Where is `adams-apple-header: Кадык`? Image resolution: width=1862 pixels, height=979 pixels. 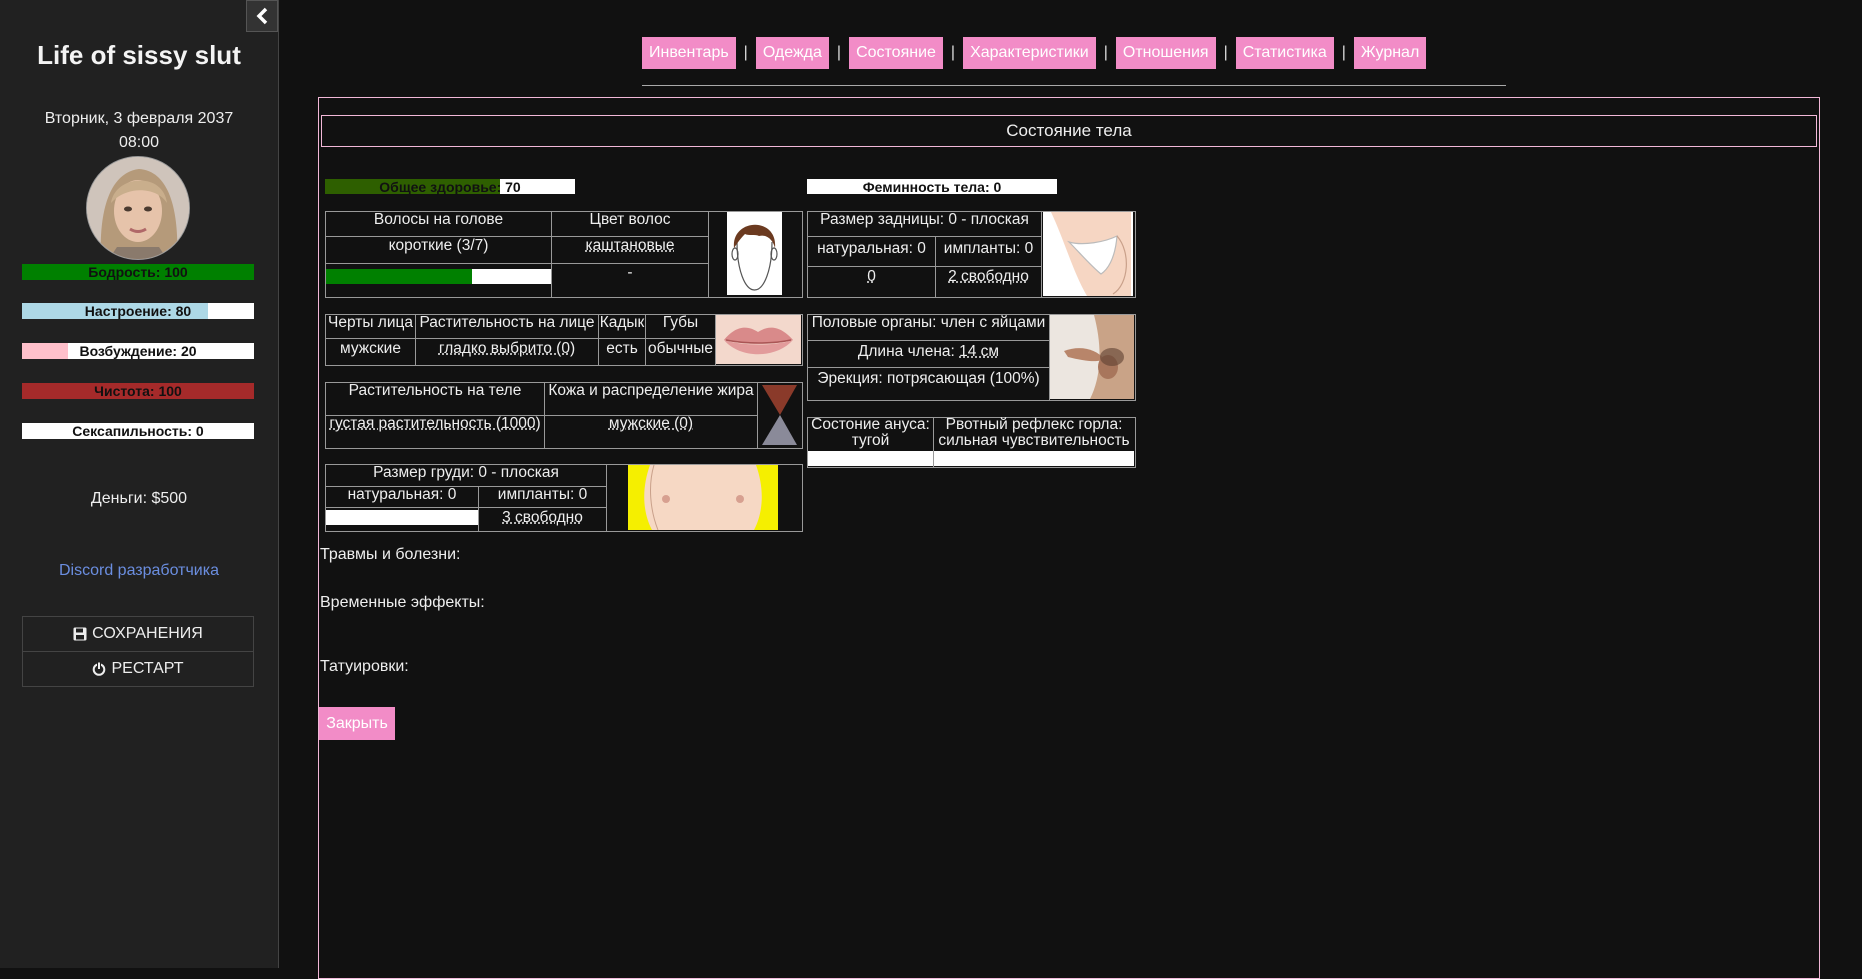
adams-apple-header: Кадык is located at coordinates (622, 323).